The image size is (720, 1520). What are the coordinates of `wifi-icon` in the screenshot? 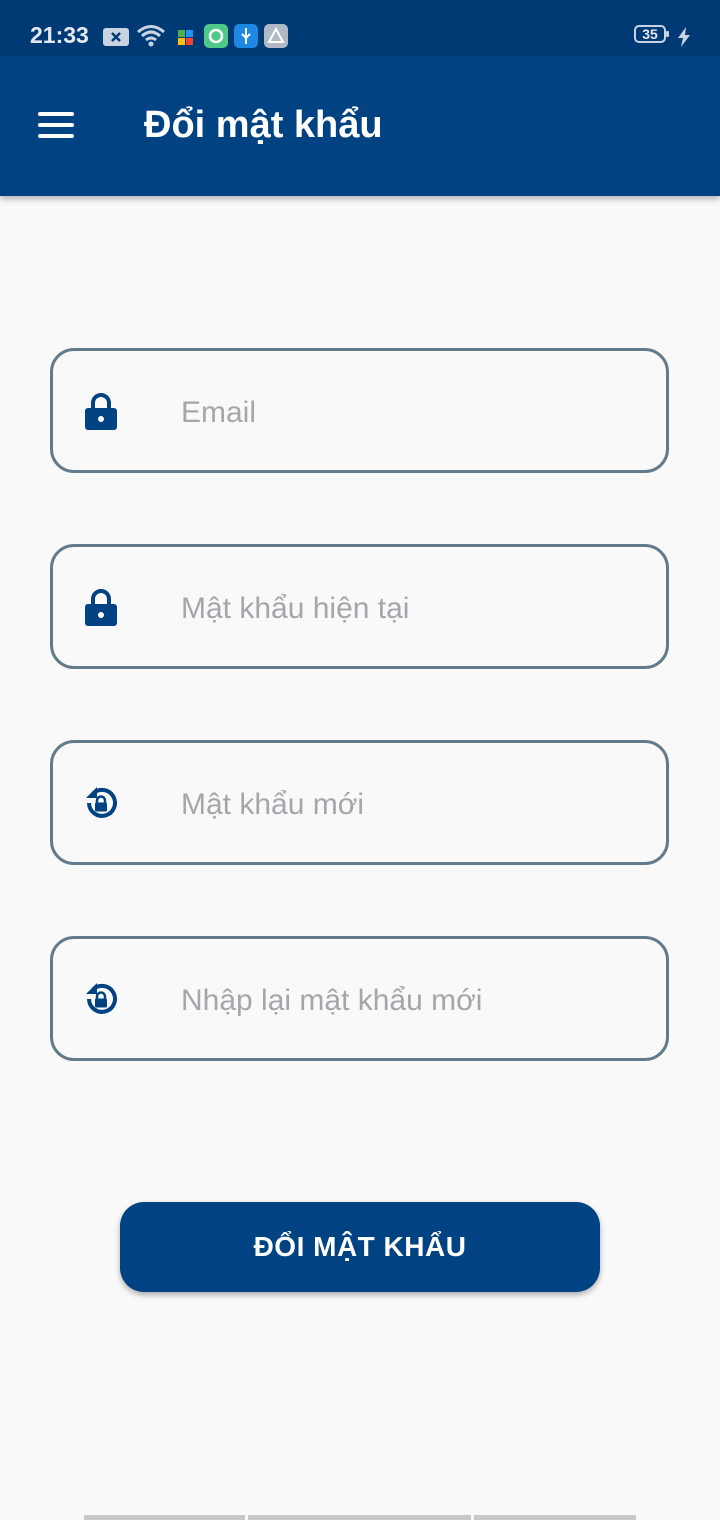 It's located at (151, 36).